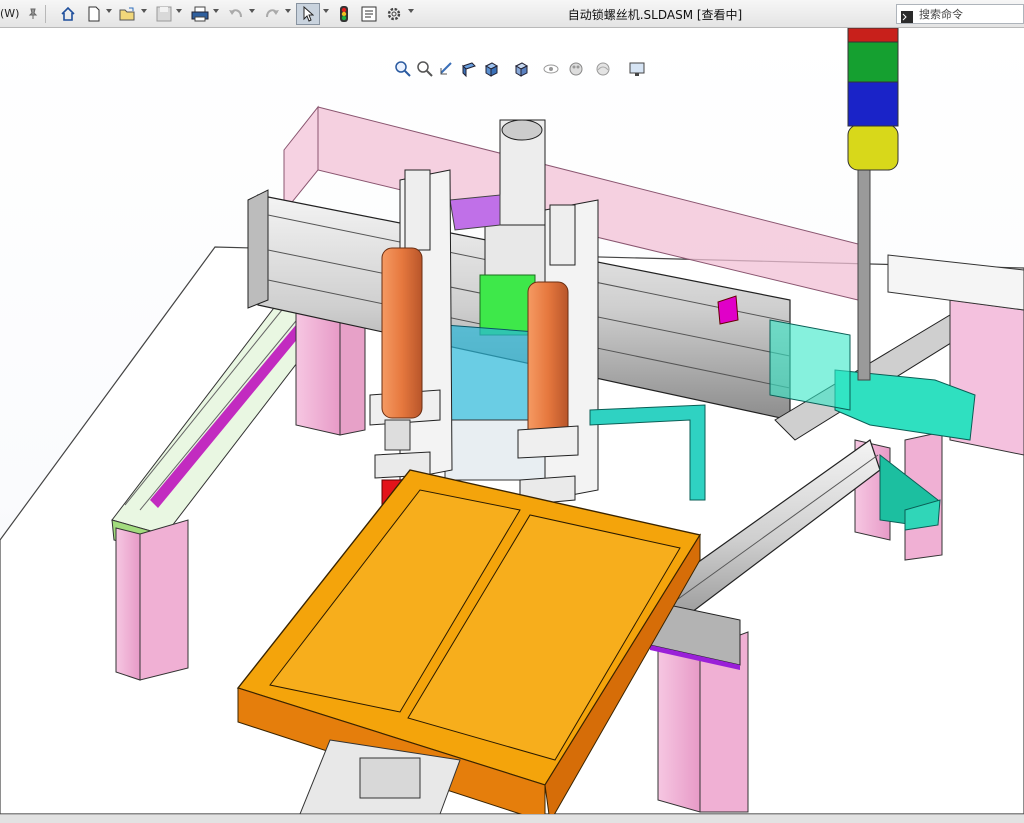 The width and height of the screenshot is (1024, 823). What do you see at coordinates (512, 14) in the screenshot?
I see `main-toolbar: (W) 自动锁螺丝机.SLDASM [查看中]` at bounding box center [512, 14].